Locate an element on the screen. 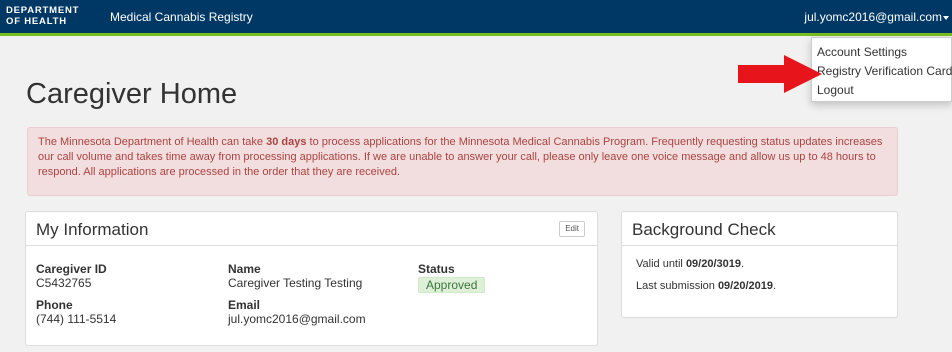  valid-until-text: Valid until 09/20/3019. is located at coordinates (690, 264).